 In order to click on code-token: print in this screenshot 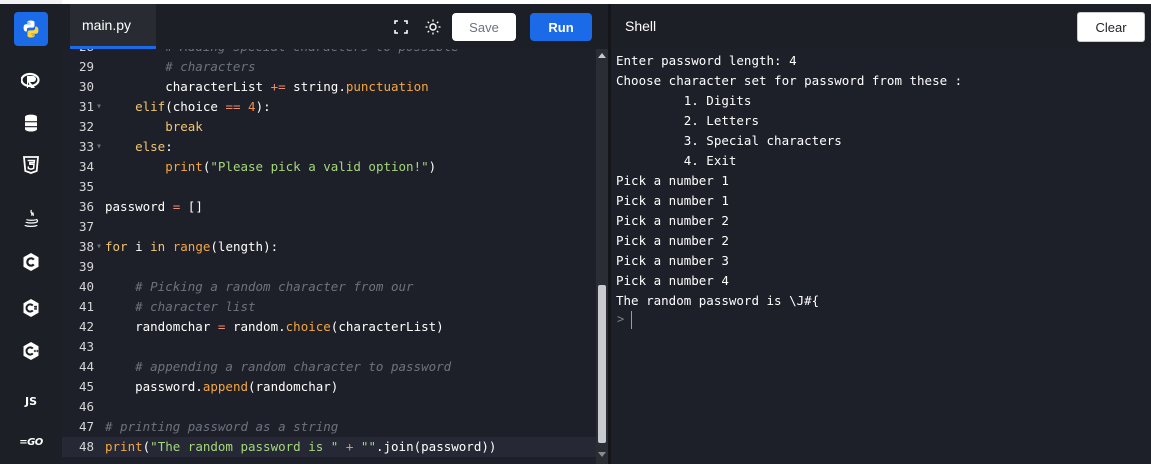, I will do `click(154, 166)`.